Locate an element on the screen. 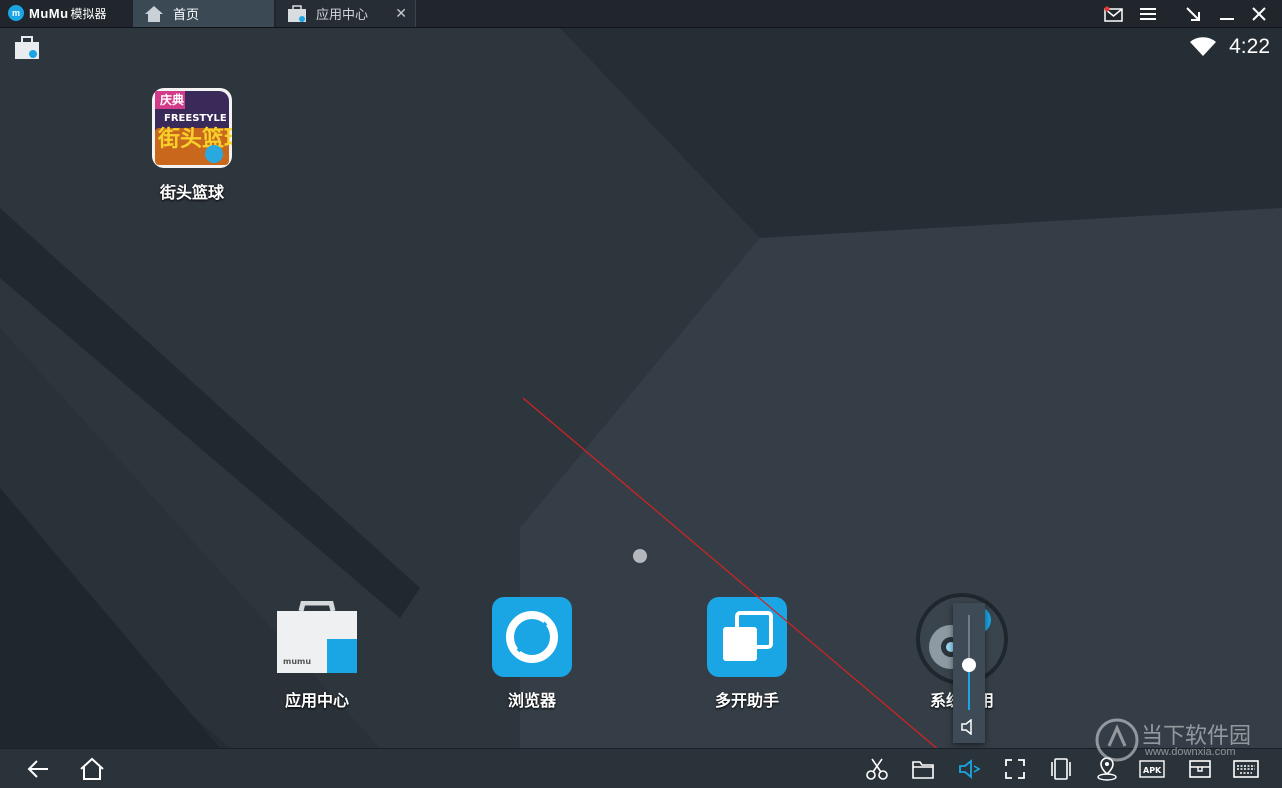 This screenshot has width=1282, height=788. mail-button is located at coordinates (1114, 13).